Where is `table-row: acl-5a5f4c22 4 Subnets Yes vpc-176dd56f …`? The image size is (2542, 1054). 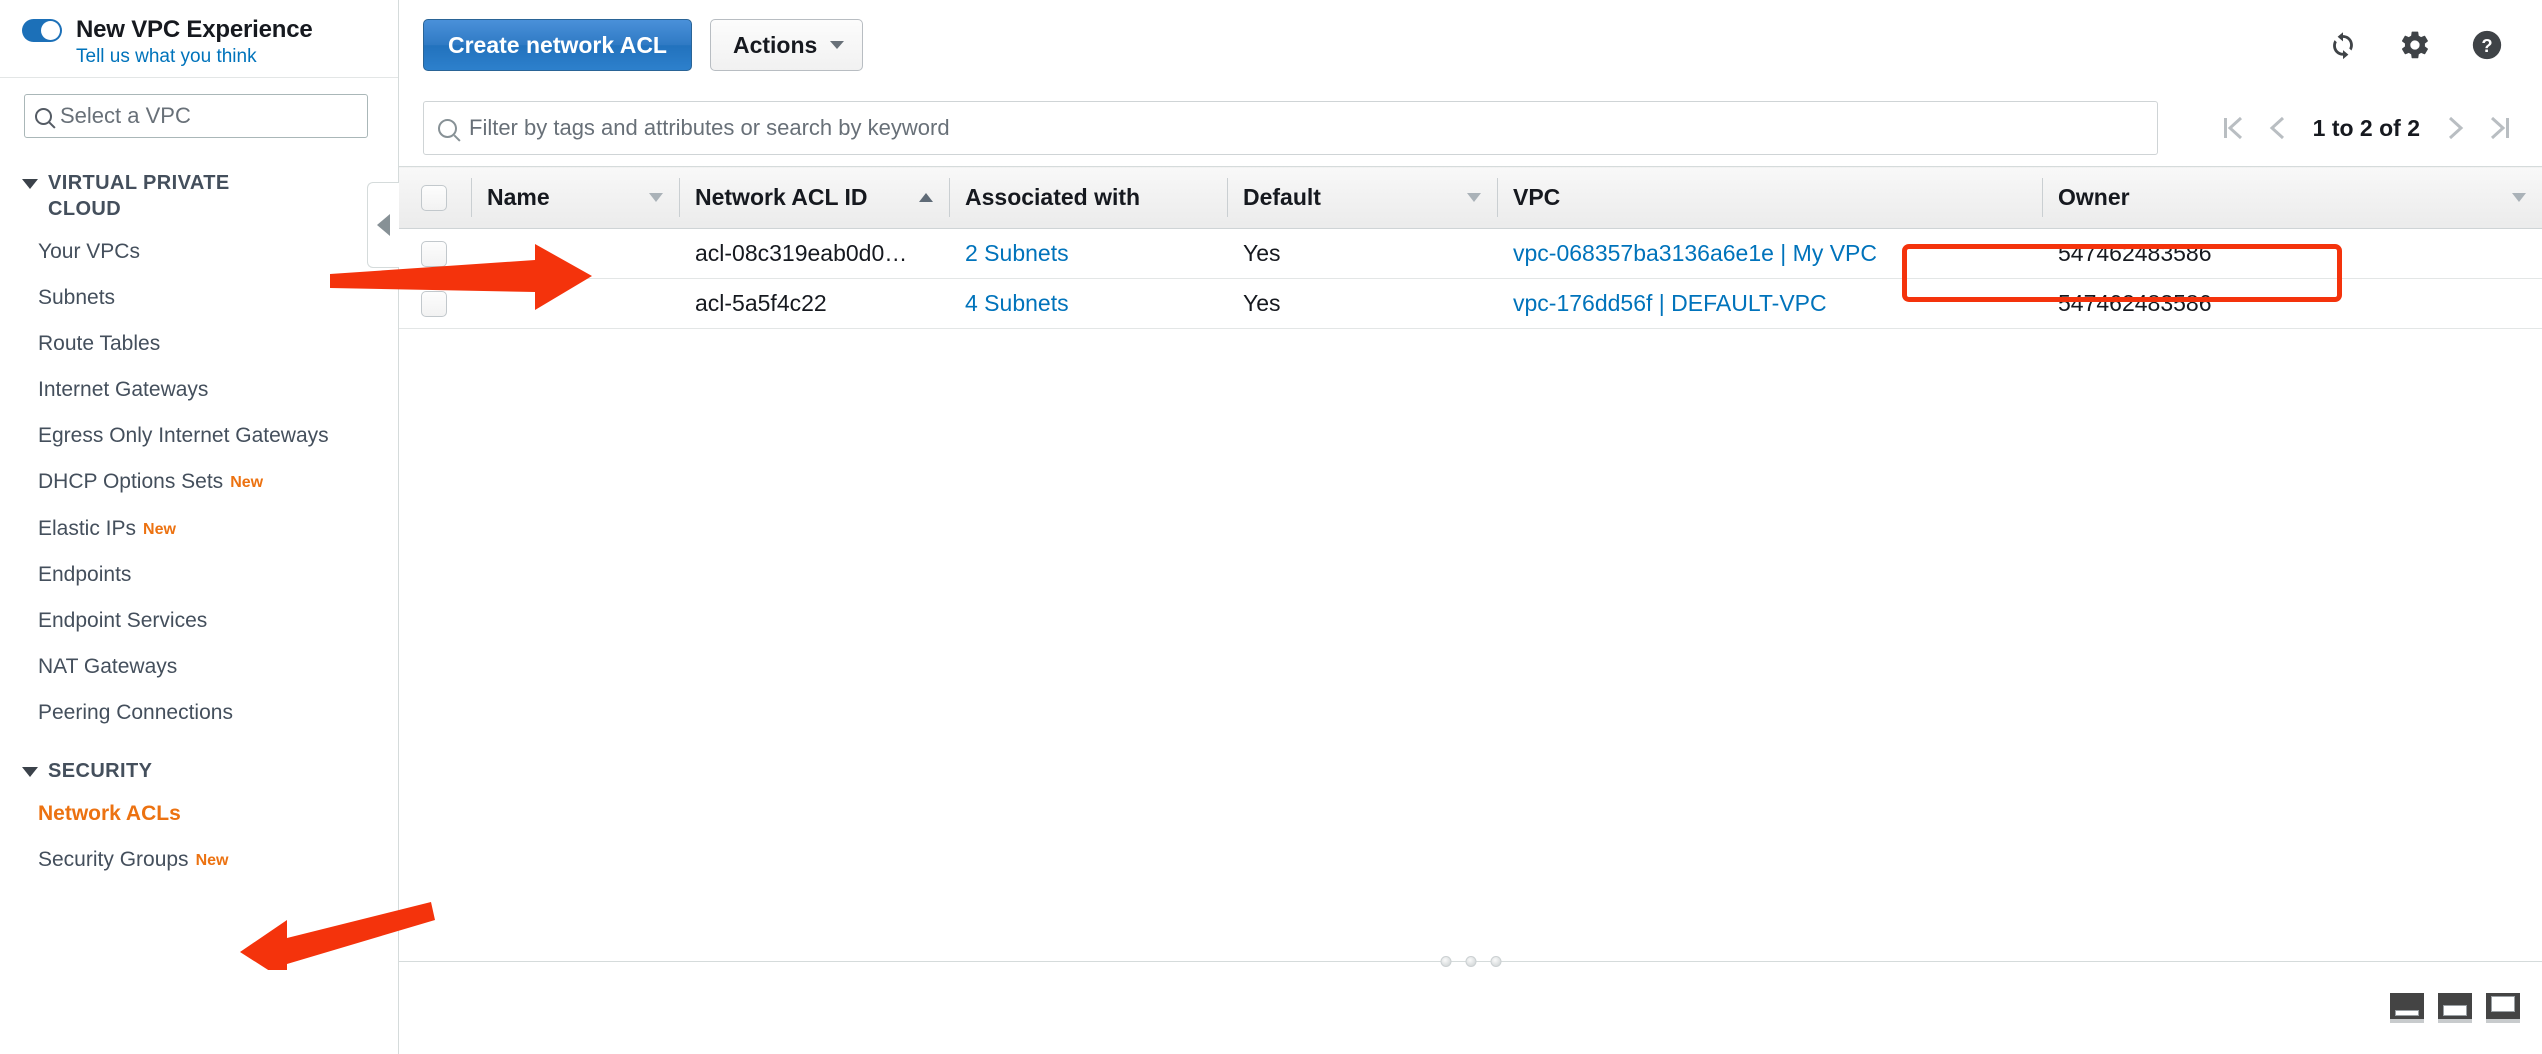
table-row: acl-5a5f4c22 4 Subnets Yes vpc-176dd56f … is located at coordinates (1470, 303).